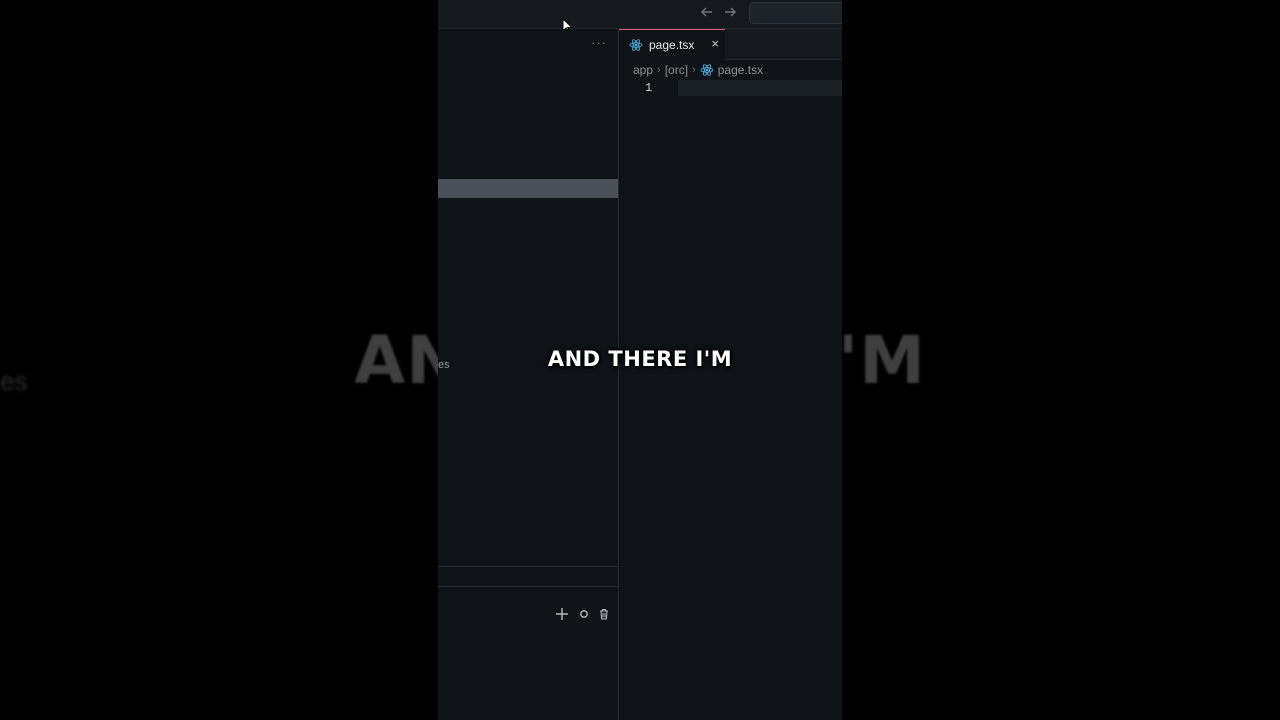 The height and width of the screenshot is (720, 1280). I want to click on title-bar, so click(640, 17).